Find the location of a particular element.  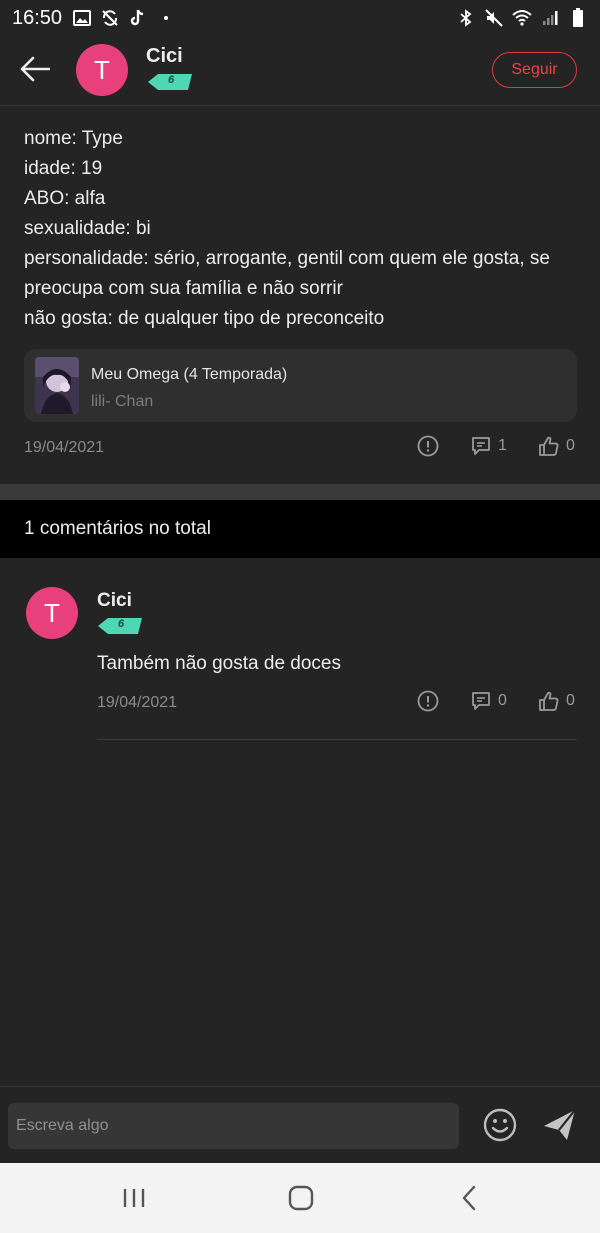

wifi-icon is located at coordinates (522, 18).